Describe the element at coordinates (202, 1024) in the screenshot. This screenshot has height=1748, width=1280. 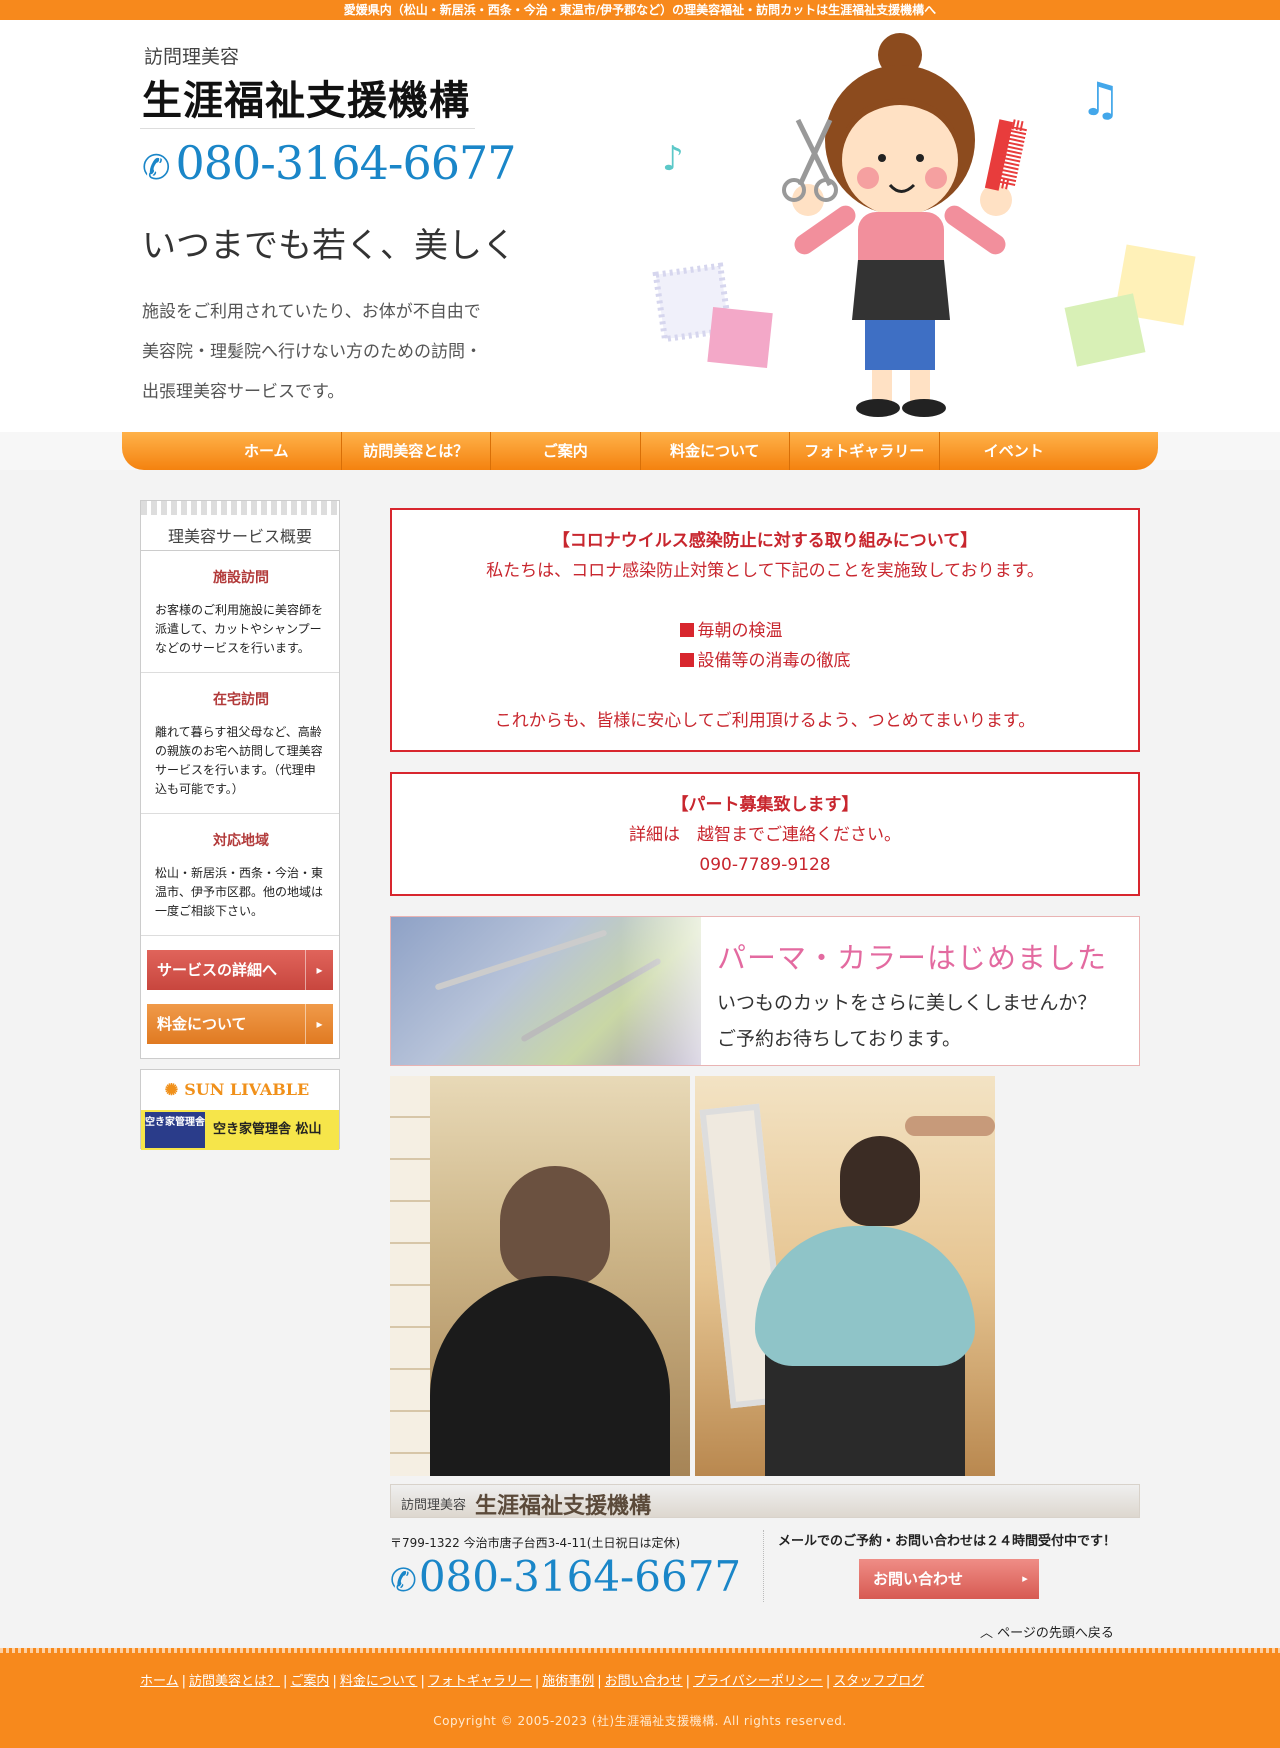
I see `button-label: 料金について` at that location.